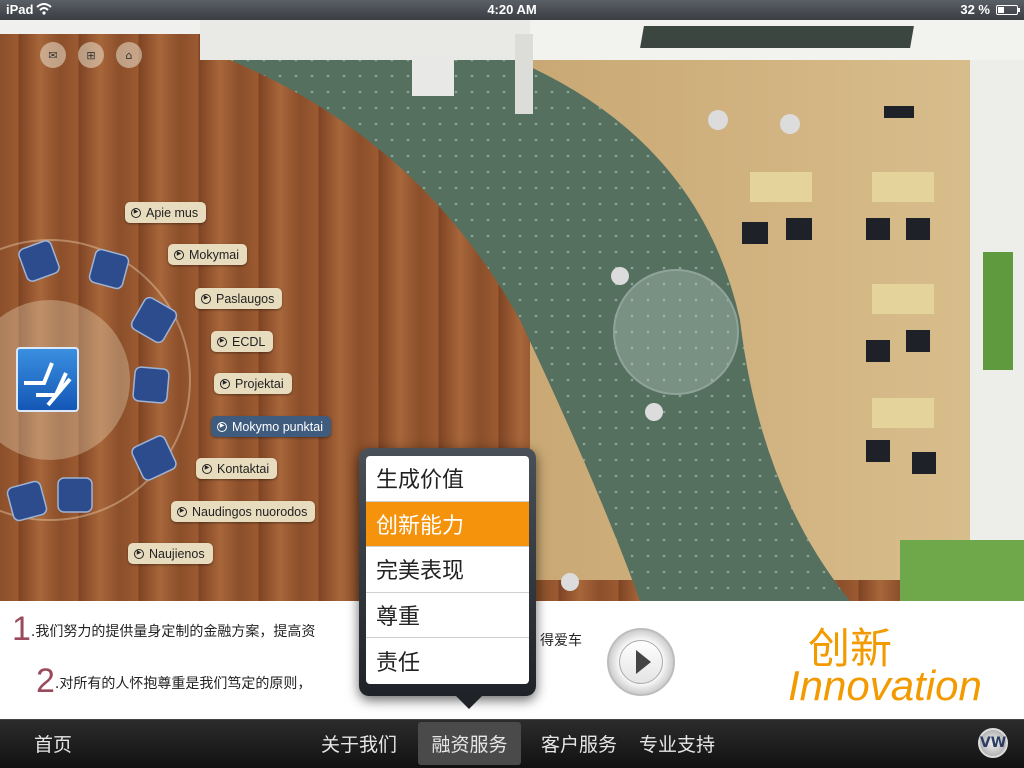  I want to click on top-icon-group: ✉ ⊞ ⌂, so click(91, 55).